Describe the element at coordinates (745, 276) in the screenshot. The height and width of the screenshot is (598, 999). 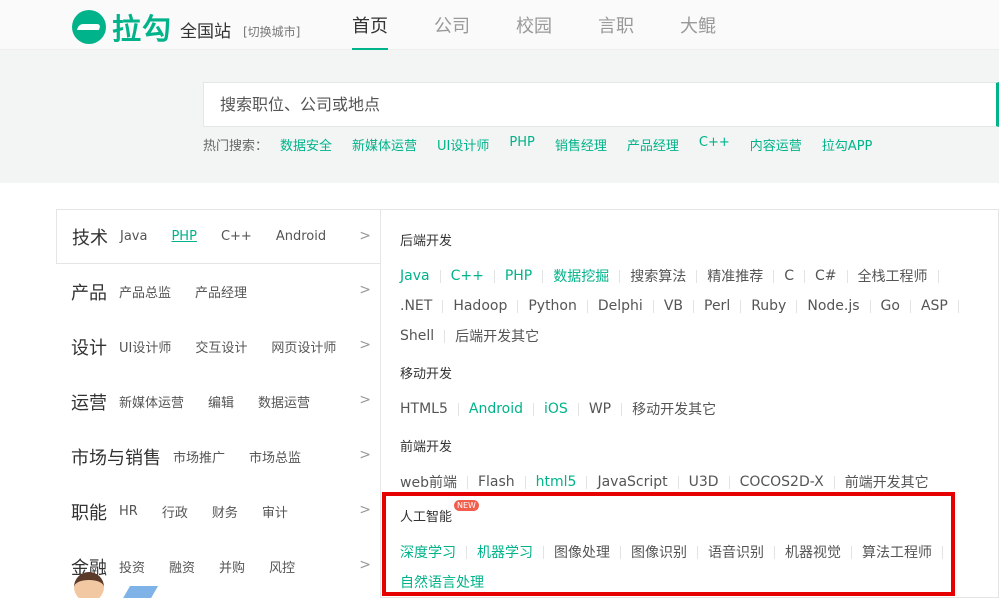
I see `job-tag-link: 精准推荐` at that location.